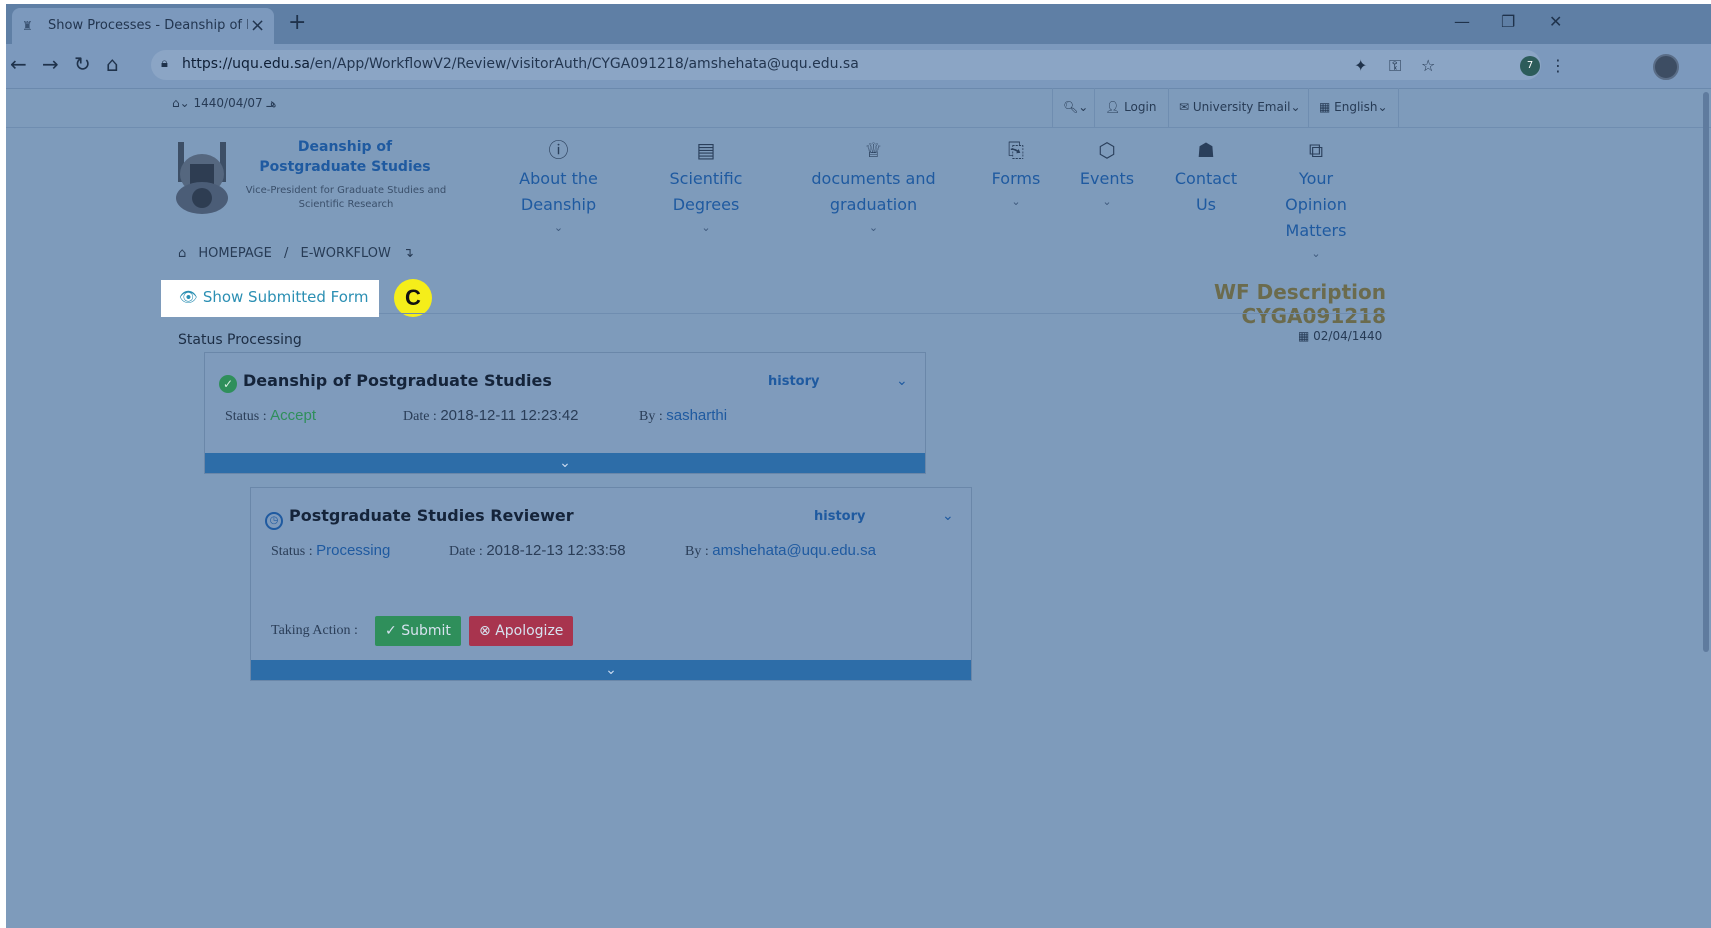  I want to click on login-link: 👤︎ Login, so click(1130, 107).